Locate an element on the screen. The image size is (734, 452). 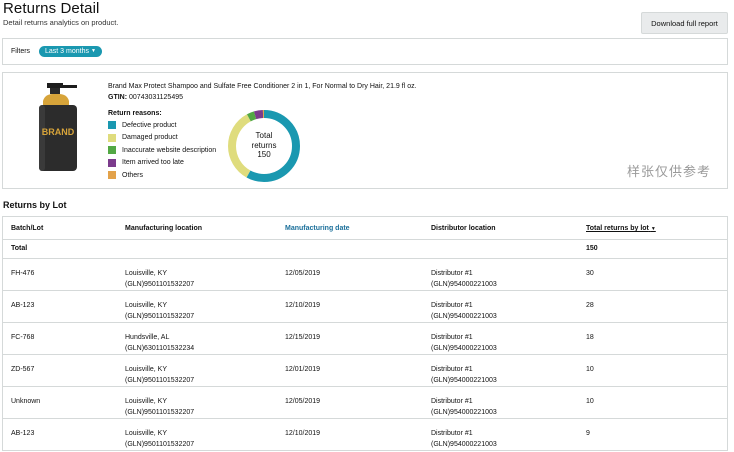
batch-cell: FH-476 is located at coordinates (23, 273).